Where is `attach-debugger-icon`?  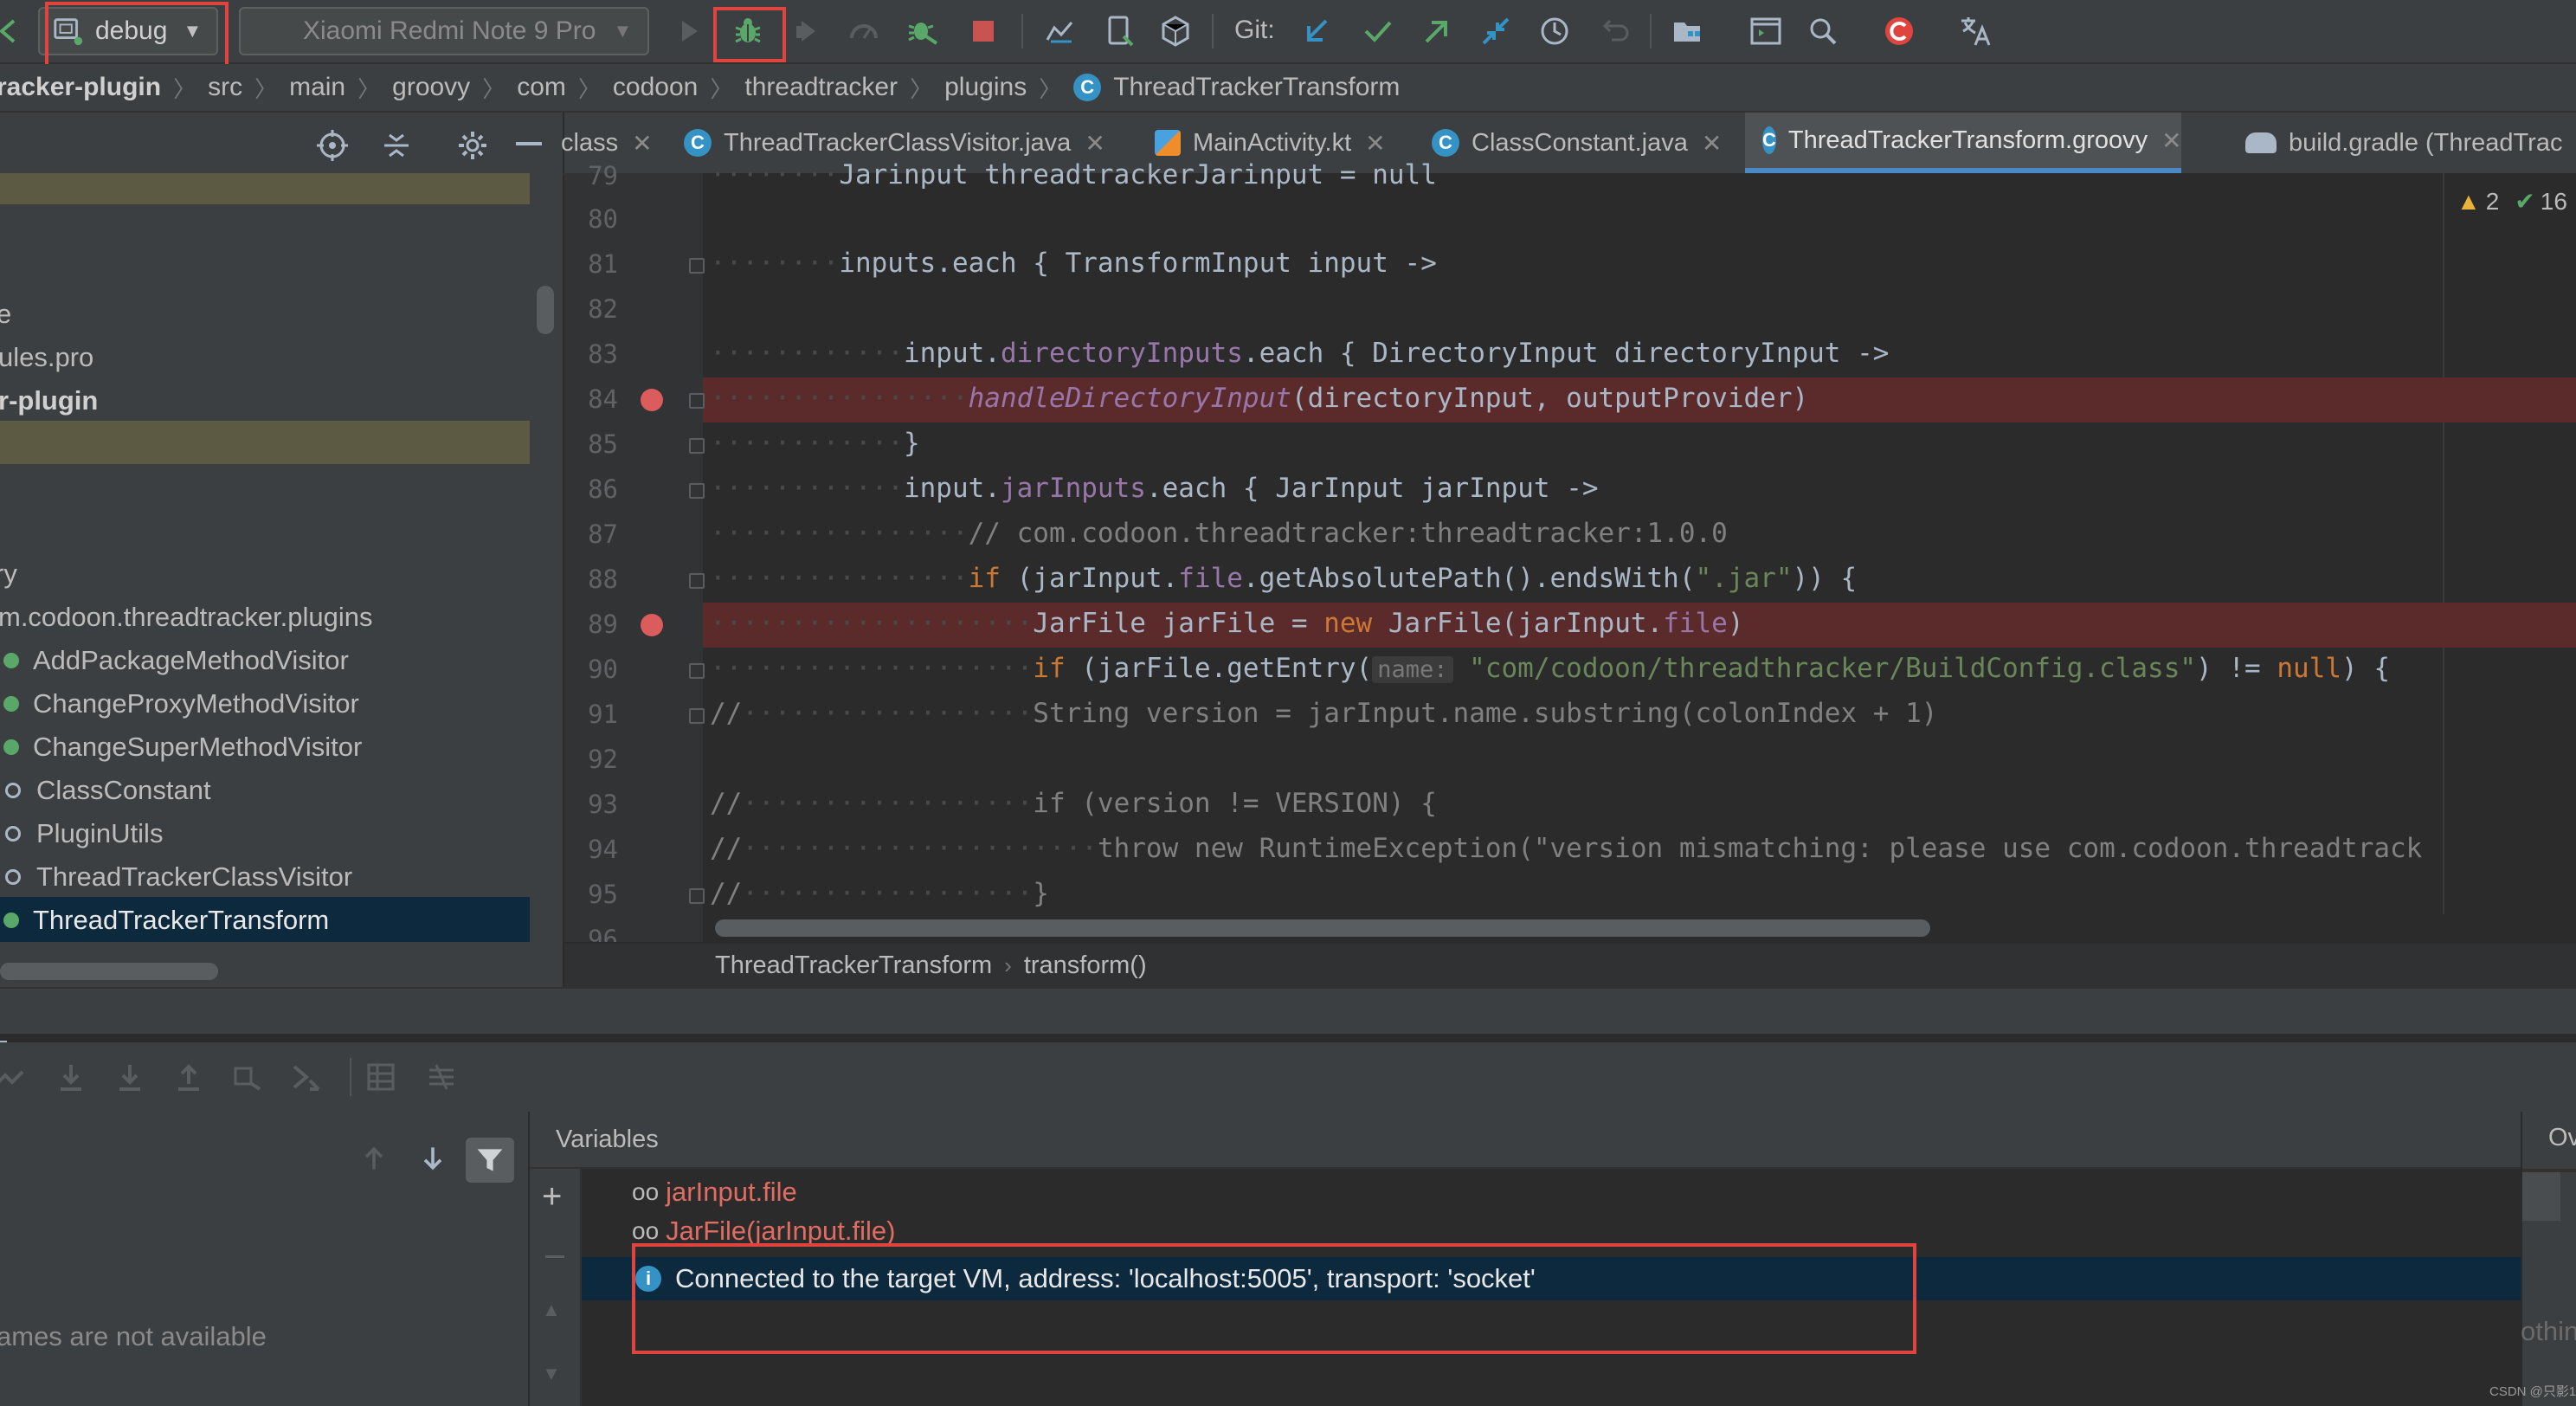
attach-debugger-icon is located at coordinates (922, 31).